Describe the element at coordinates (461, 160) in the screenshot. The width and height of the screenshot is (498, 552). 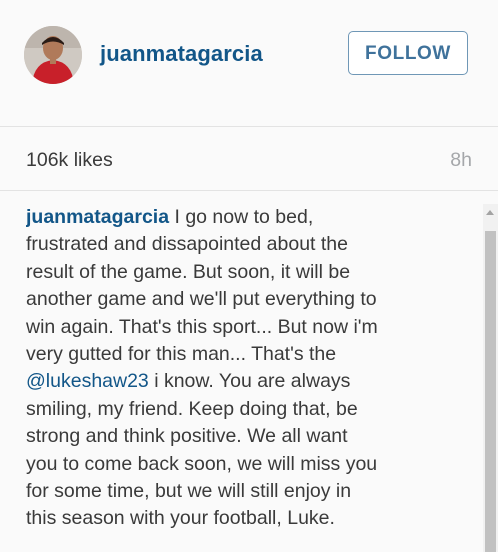
I see `post-time: 8h` at that location.